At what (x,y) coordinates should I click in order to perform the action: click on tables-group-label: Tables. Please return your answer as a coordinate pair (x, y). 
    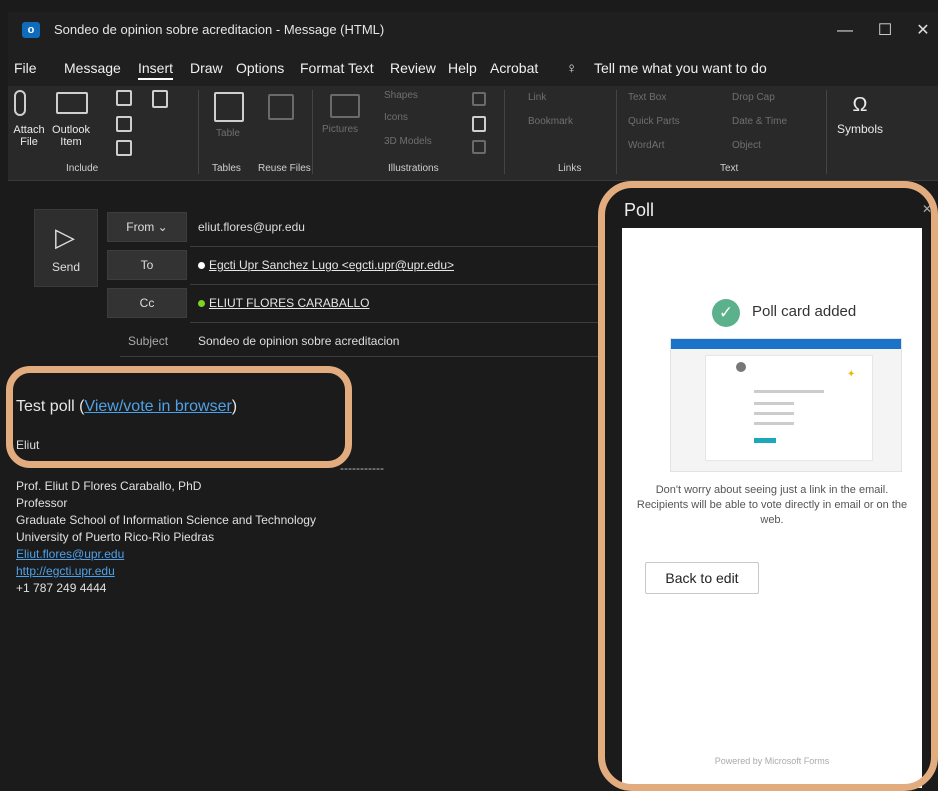
    Looking at the image, I should click on (226, 168).